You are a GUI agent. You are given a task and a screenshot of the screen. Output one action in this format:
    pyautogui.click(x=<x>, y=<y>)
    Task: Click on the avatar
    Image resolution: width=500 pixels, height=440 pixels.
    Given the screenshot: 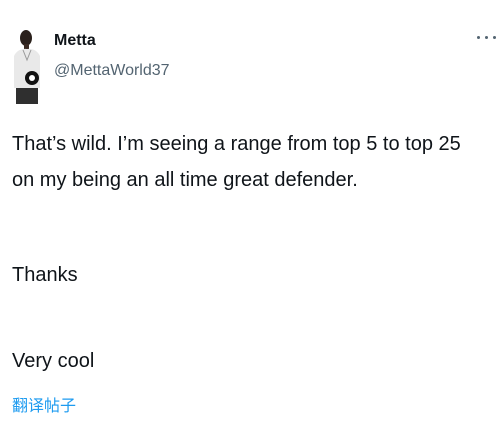 What is the action you would take?
    pyautogui.click(x=27, y=66)
    